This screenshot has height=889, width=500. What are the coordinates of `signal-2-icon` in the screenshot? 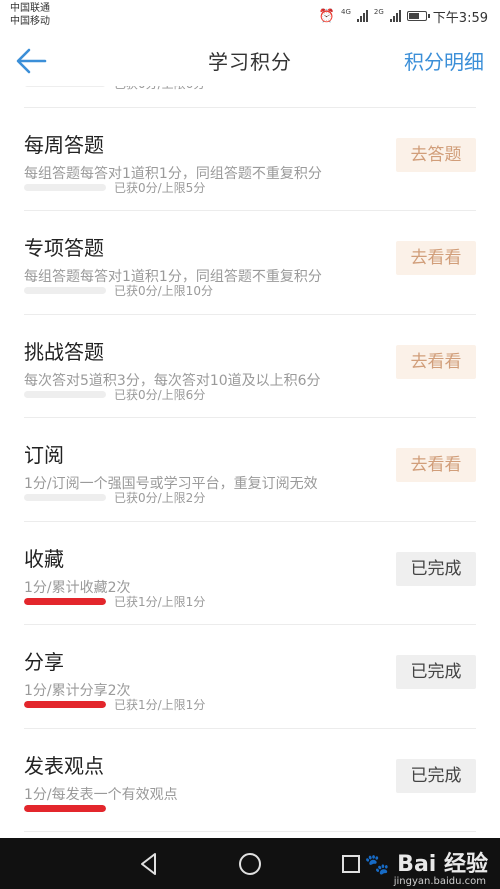 It's located at (395, 16).